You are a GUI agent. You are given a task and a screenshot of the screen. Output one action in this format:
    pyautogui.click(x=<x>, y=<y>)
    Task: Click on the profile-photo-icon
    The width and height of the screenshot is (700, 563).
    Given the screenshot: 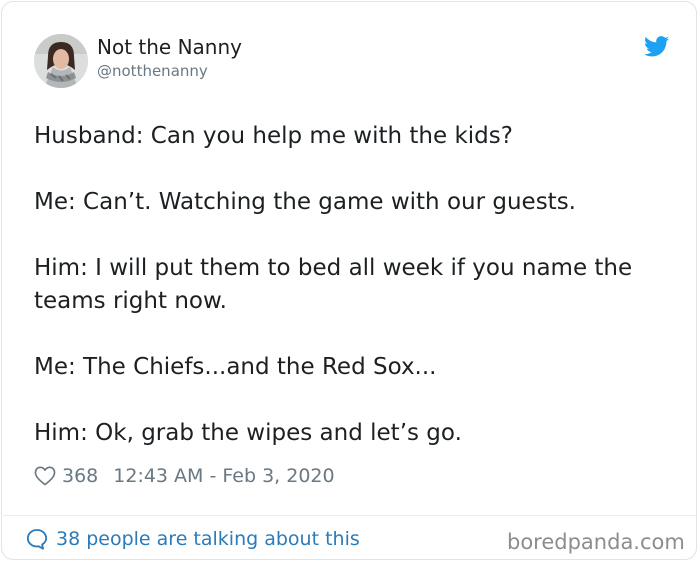 What is the action you would take?
    pyautogui.click(x=61, y=61)
    